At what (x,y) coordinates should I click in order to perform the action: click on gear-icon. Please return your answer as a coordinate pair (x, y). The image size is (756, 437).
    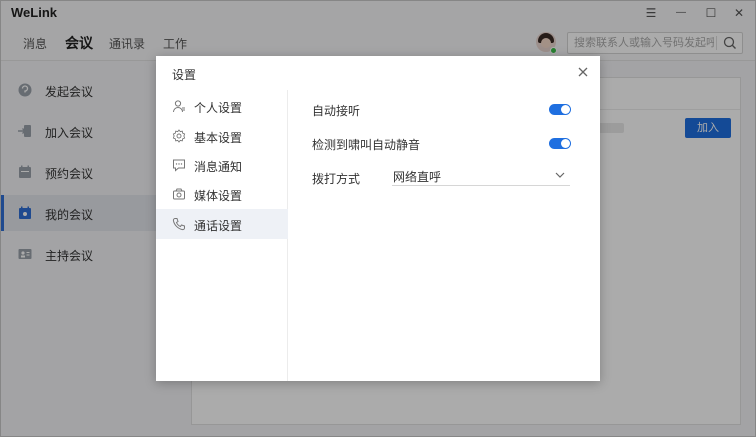
    Looking at the image, I should click on (179, 136).